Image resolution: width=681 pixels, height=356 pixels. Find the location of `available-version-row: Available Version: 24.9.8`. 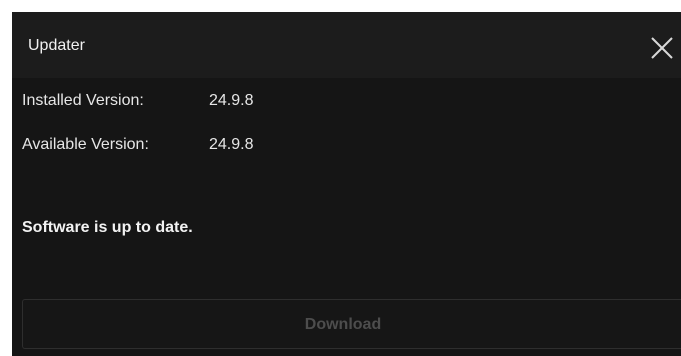

available-version-row: Available Version: 24.9.8 is located at coordinates (137, 145).